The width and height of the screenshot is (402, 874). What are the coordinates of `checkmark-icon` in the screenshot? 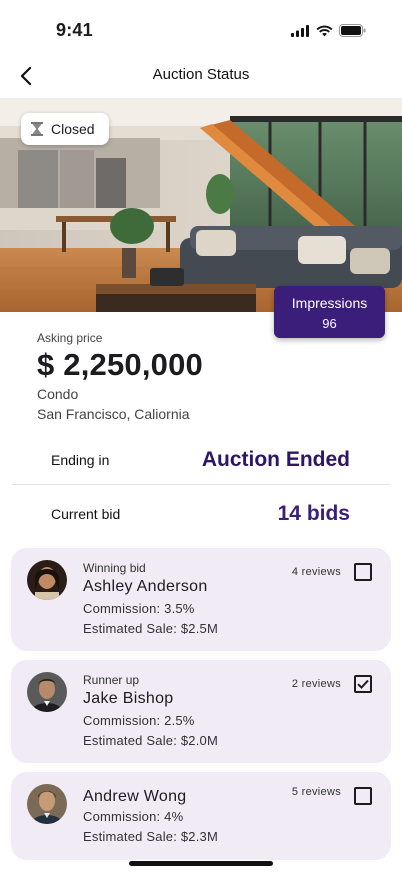 It's located at (363, 684).